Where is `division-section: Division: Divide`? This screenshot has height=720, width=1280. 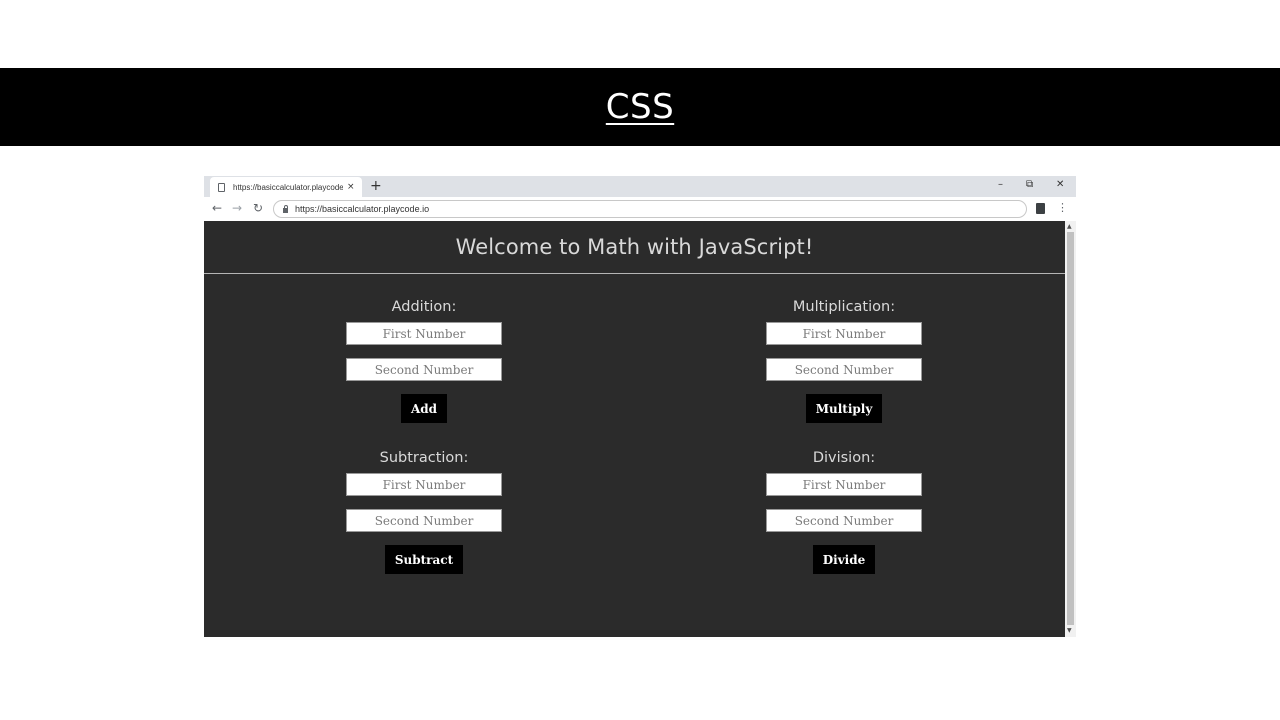 division-section: Division: Divide is located at coordinates (844, 511).